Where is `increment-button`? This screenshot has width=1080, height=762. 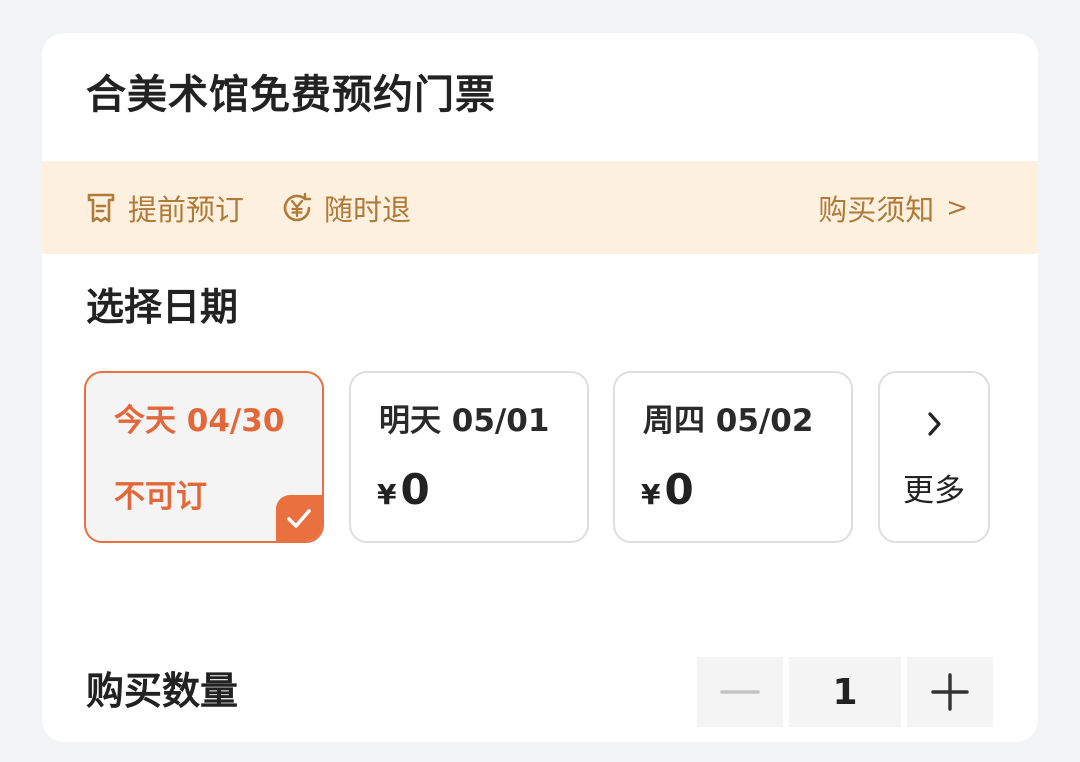
increment-button is located at coordinates (950, 692).